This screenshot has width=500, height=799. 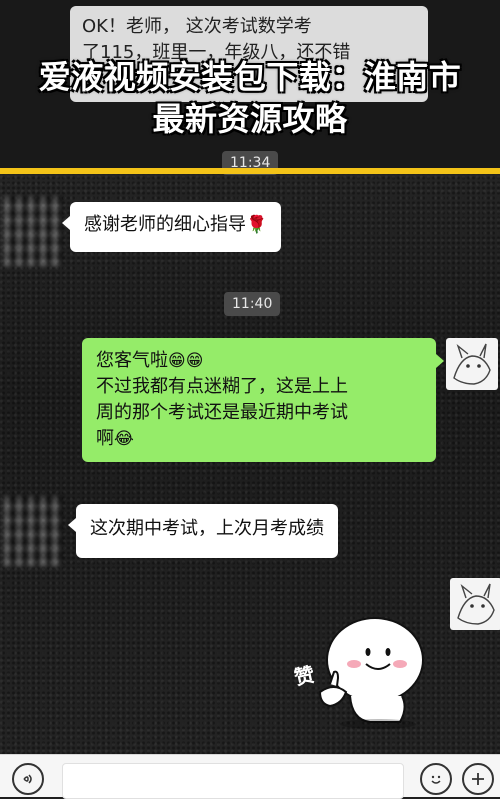 I want to click on parent-avatar, so click(x=472, y=364).